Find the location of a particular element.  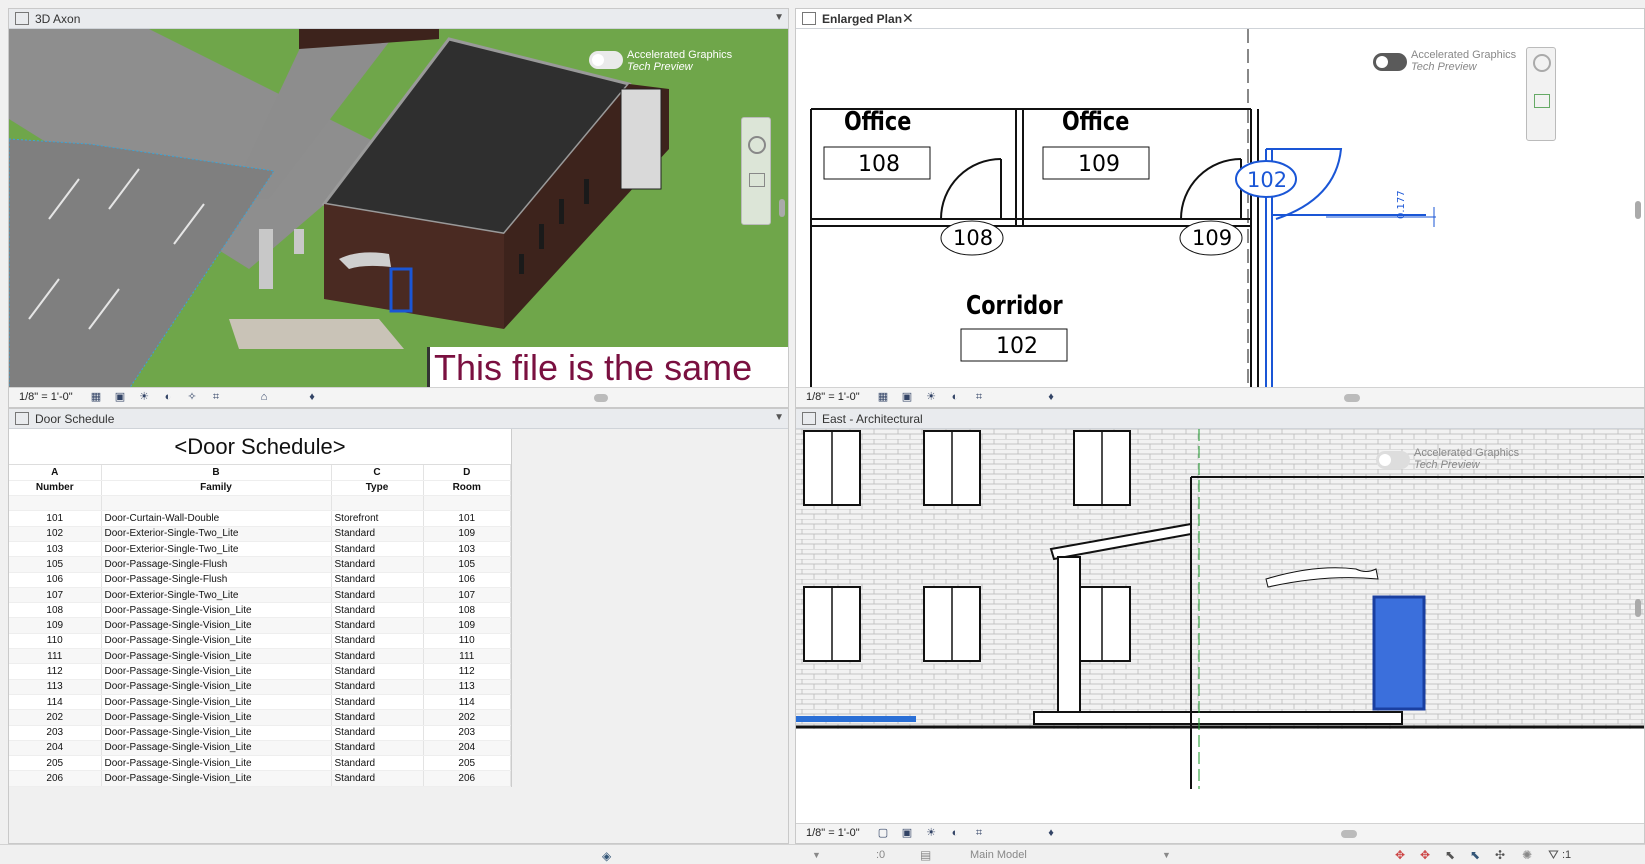

cell-number: 106 is located at coordinates (55, 580).